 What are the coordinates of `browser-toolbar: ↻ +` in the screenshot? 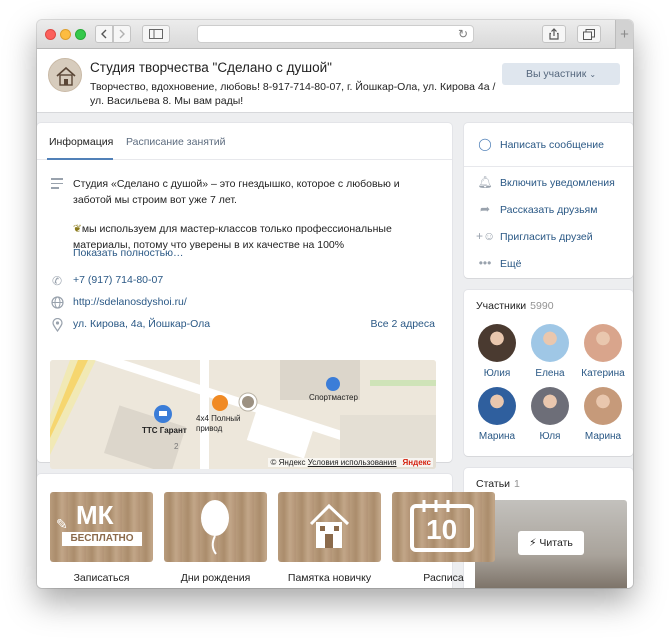 It's located at (335, 34).